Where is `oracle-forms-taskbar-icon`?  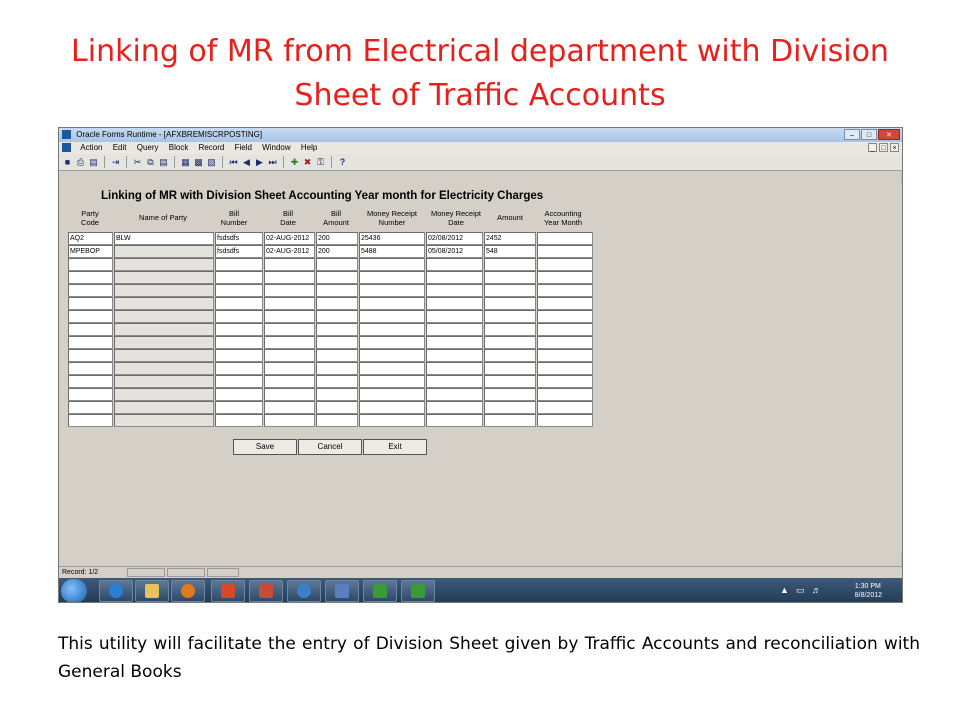
oracle-forms-taskbar-icon is located at coordinates (418, 591).